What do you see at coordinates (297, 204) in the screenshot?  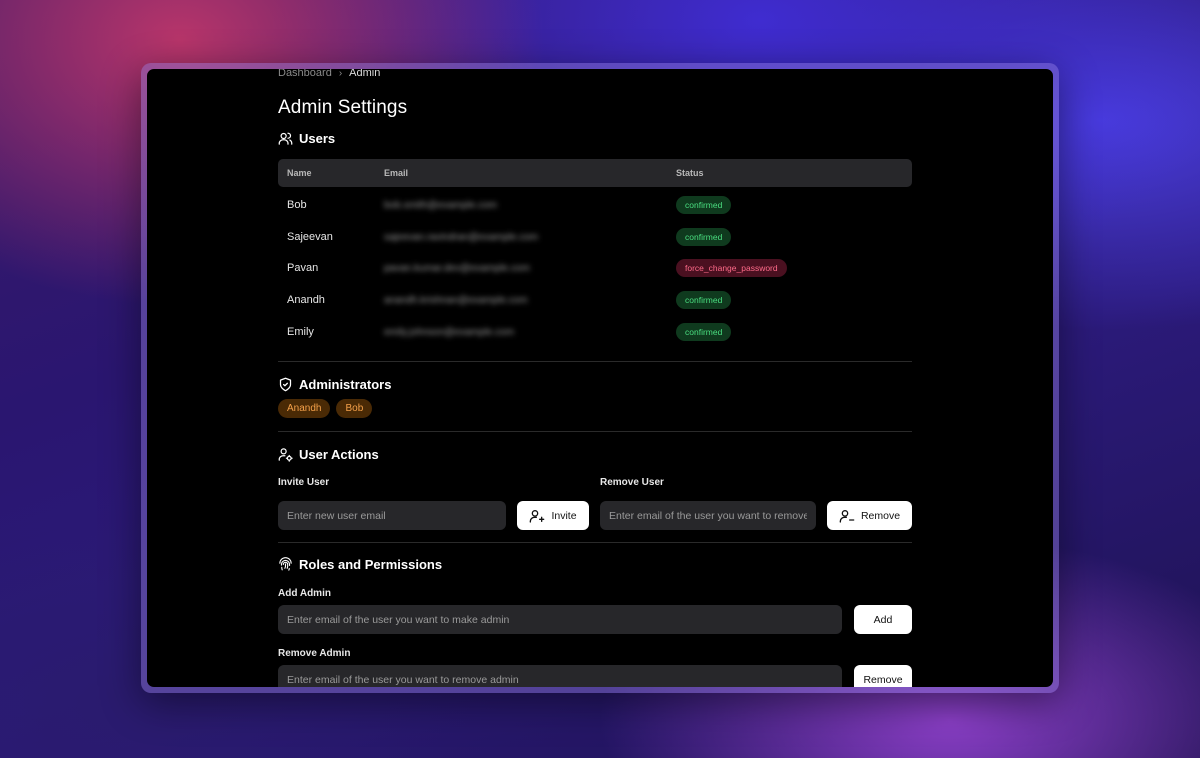 I see `user-name: Bob` at bounding box center [297, 204].